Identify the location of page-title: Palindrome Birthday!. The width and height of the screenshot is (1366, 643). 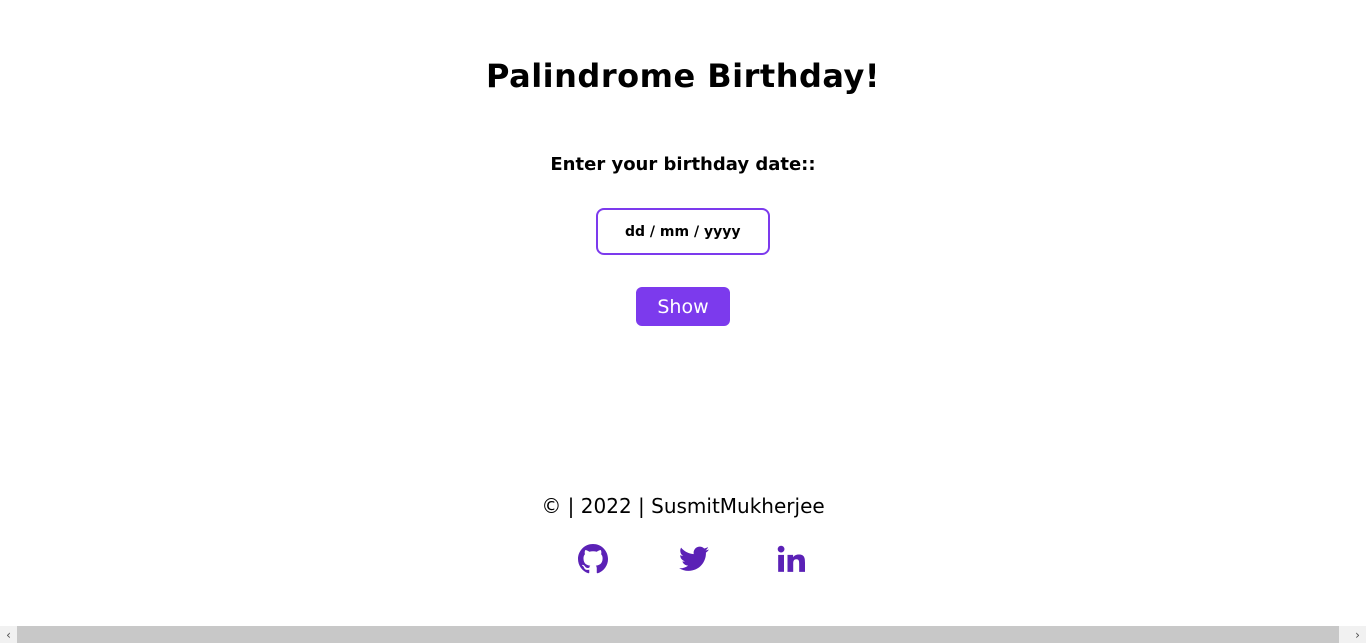
(683, 76).